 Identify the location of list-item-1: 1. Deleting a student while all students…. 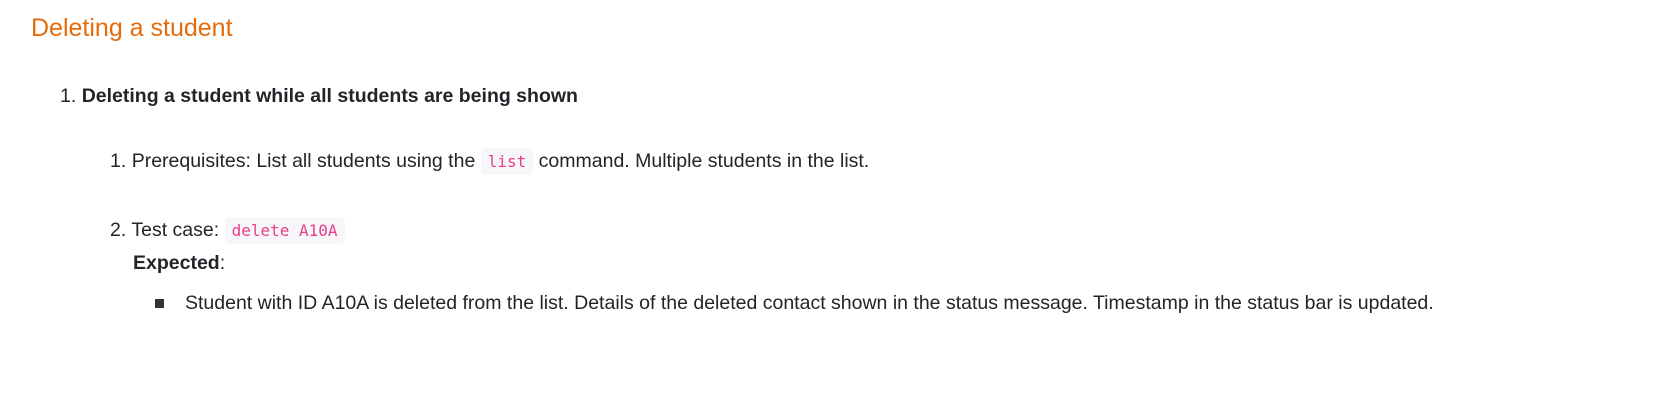
(319, 96).